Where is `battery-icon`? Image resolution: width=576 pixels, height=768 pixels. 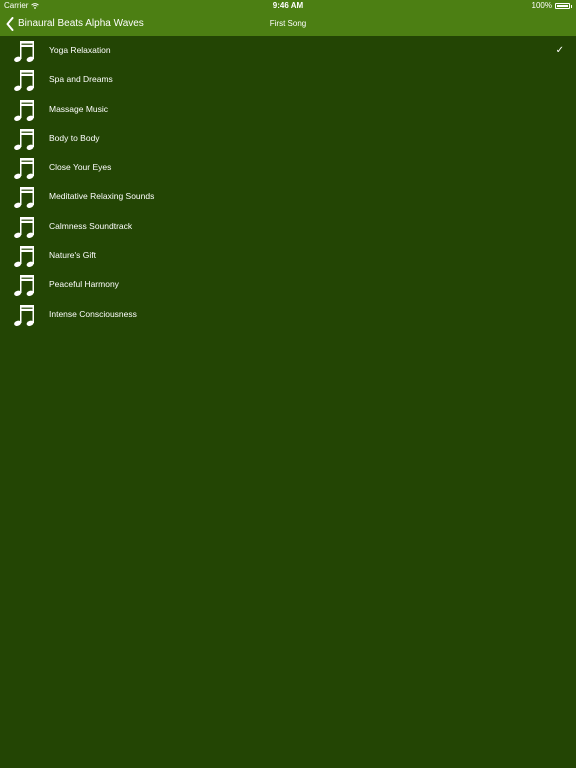
battery-icon is located at coordinates (562, 6).